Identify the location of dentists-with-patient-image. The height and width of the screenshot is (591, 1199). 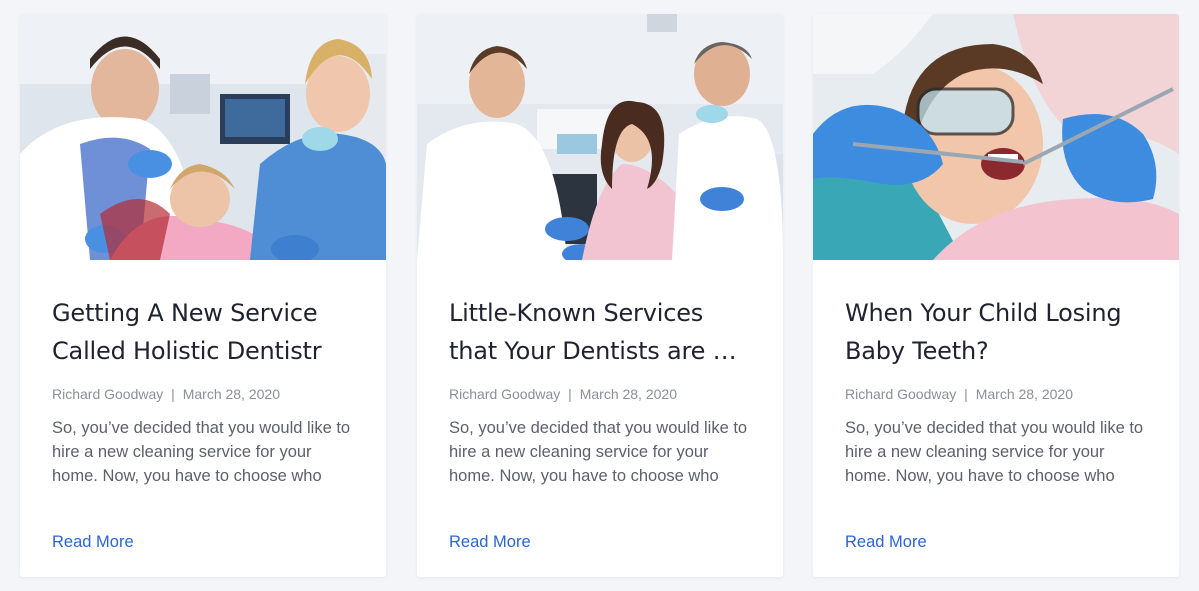
(600, 137).